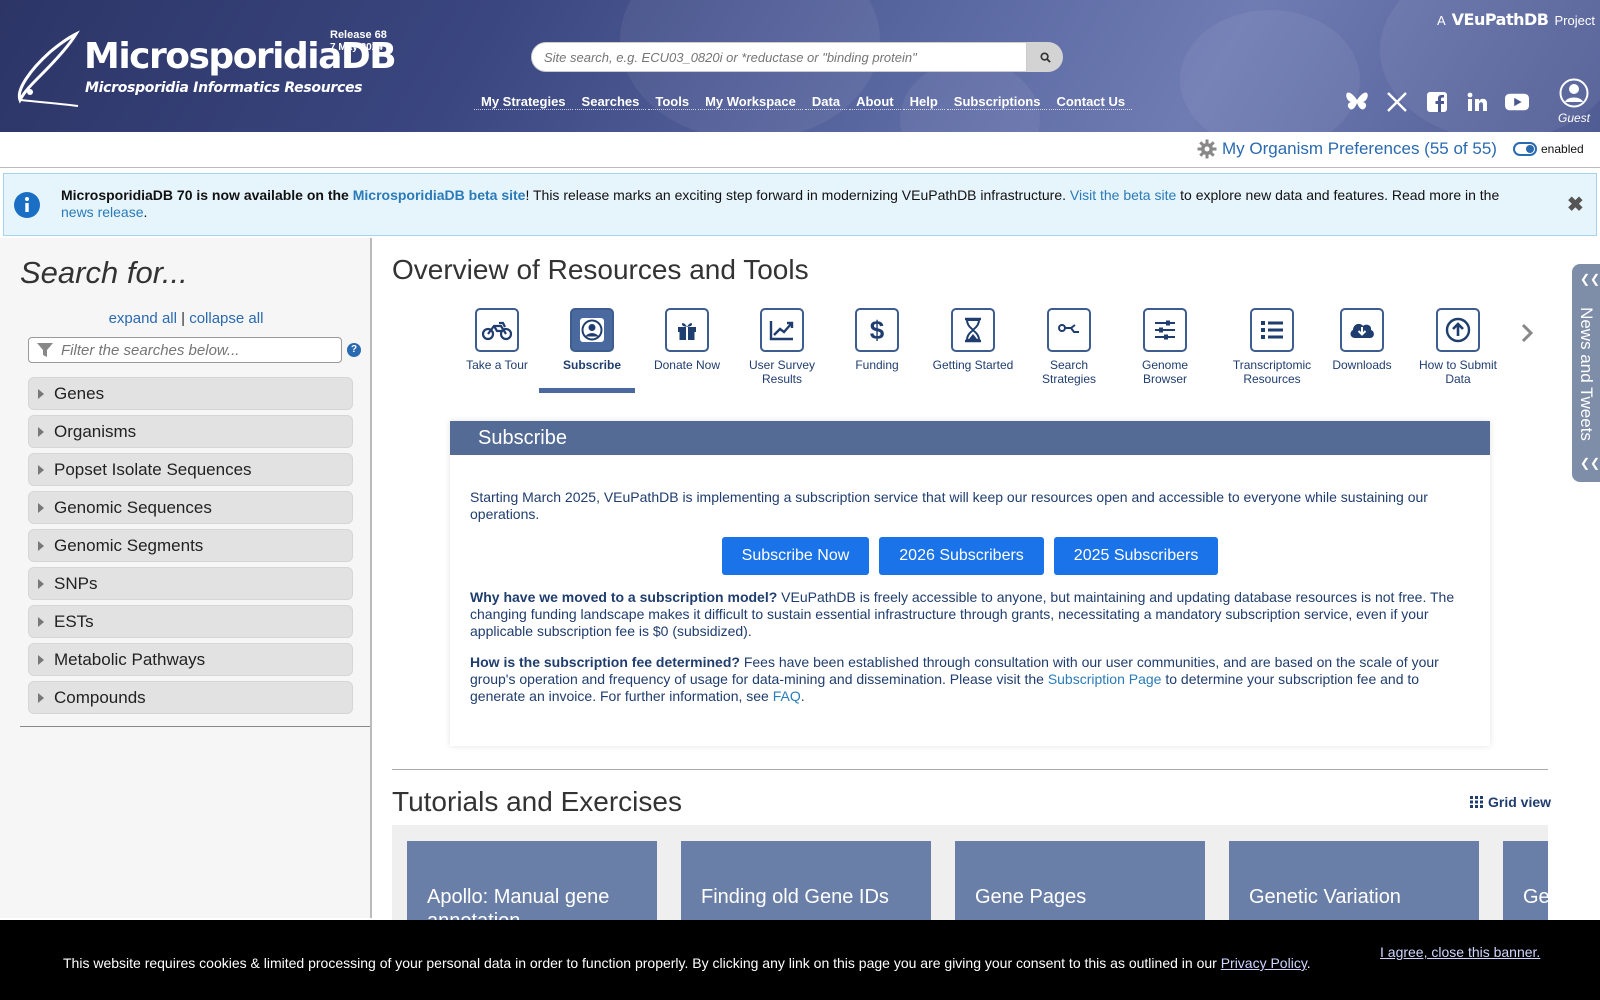  What do you see at coordinates (795, 556) in the screenshot?
I see `subscribe-now-button: Subscribe Now` at bounding box center [795, 556].